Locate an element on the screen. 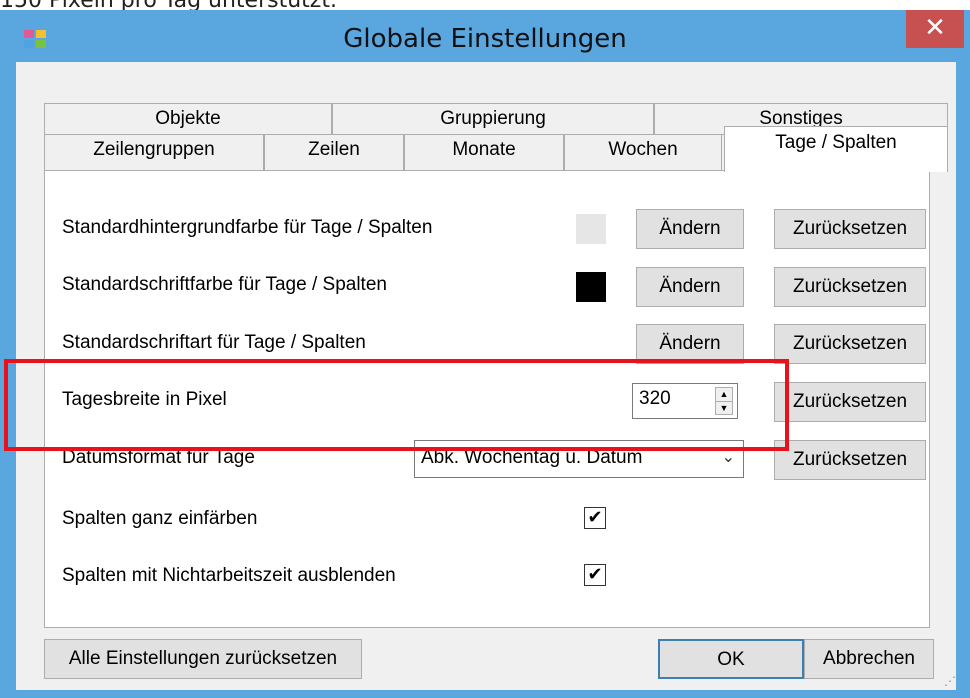 Image resolution: width=970 pixels, height=698 pixels. font-change-button: Ändern is located at coordinates (690, 344).